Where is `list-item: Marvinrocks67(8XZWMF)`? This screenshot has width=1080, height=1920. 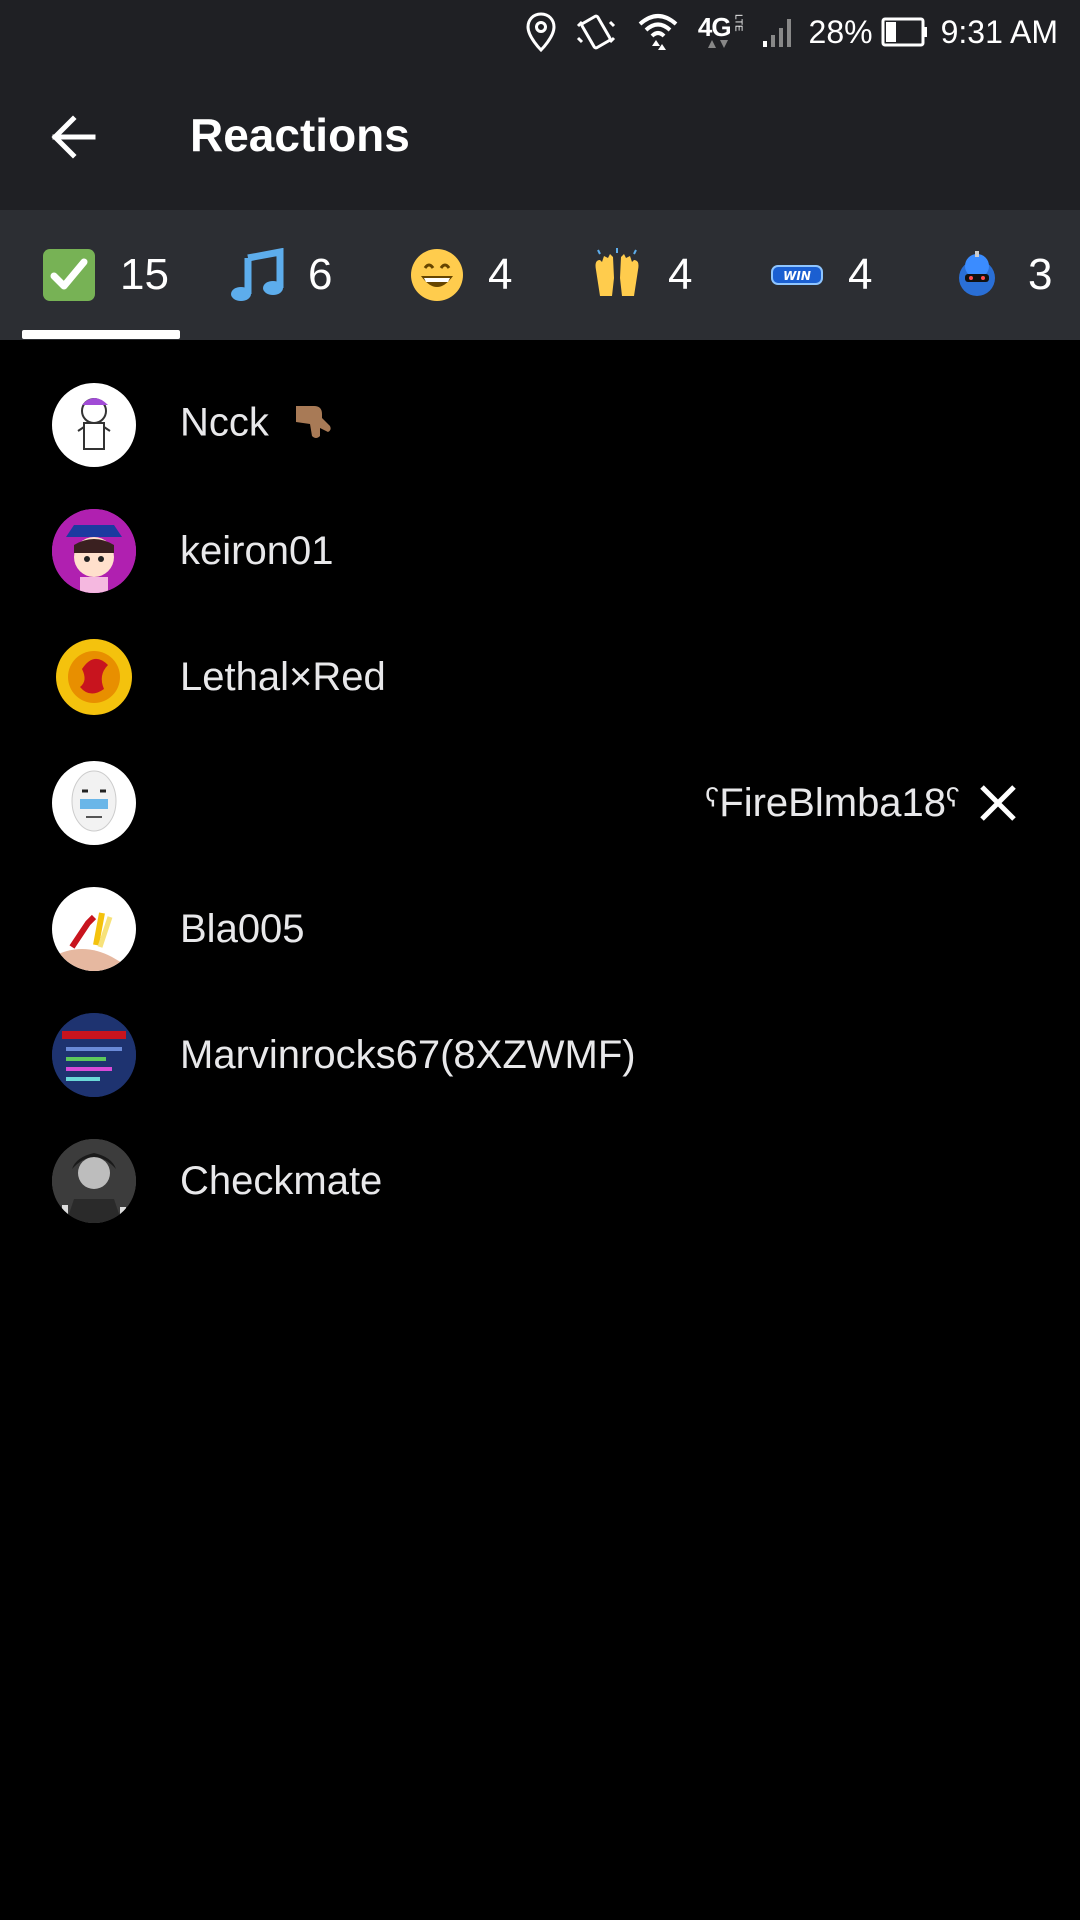
list-item: Marvinrocks67(8XZWMF) is located at coordinates (540, 1055).